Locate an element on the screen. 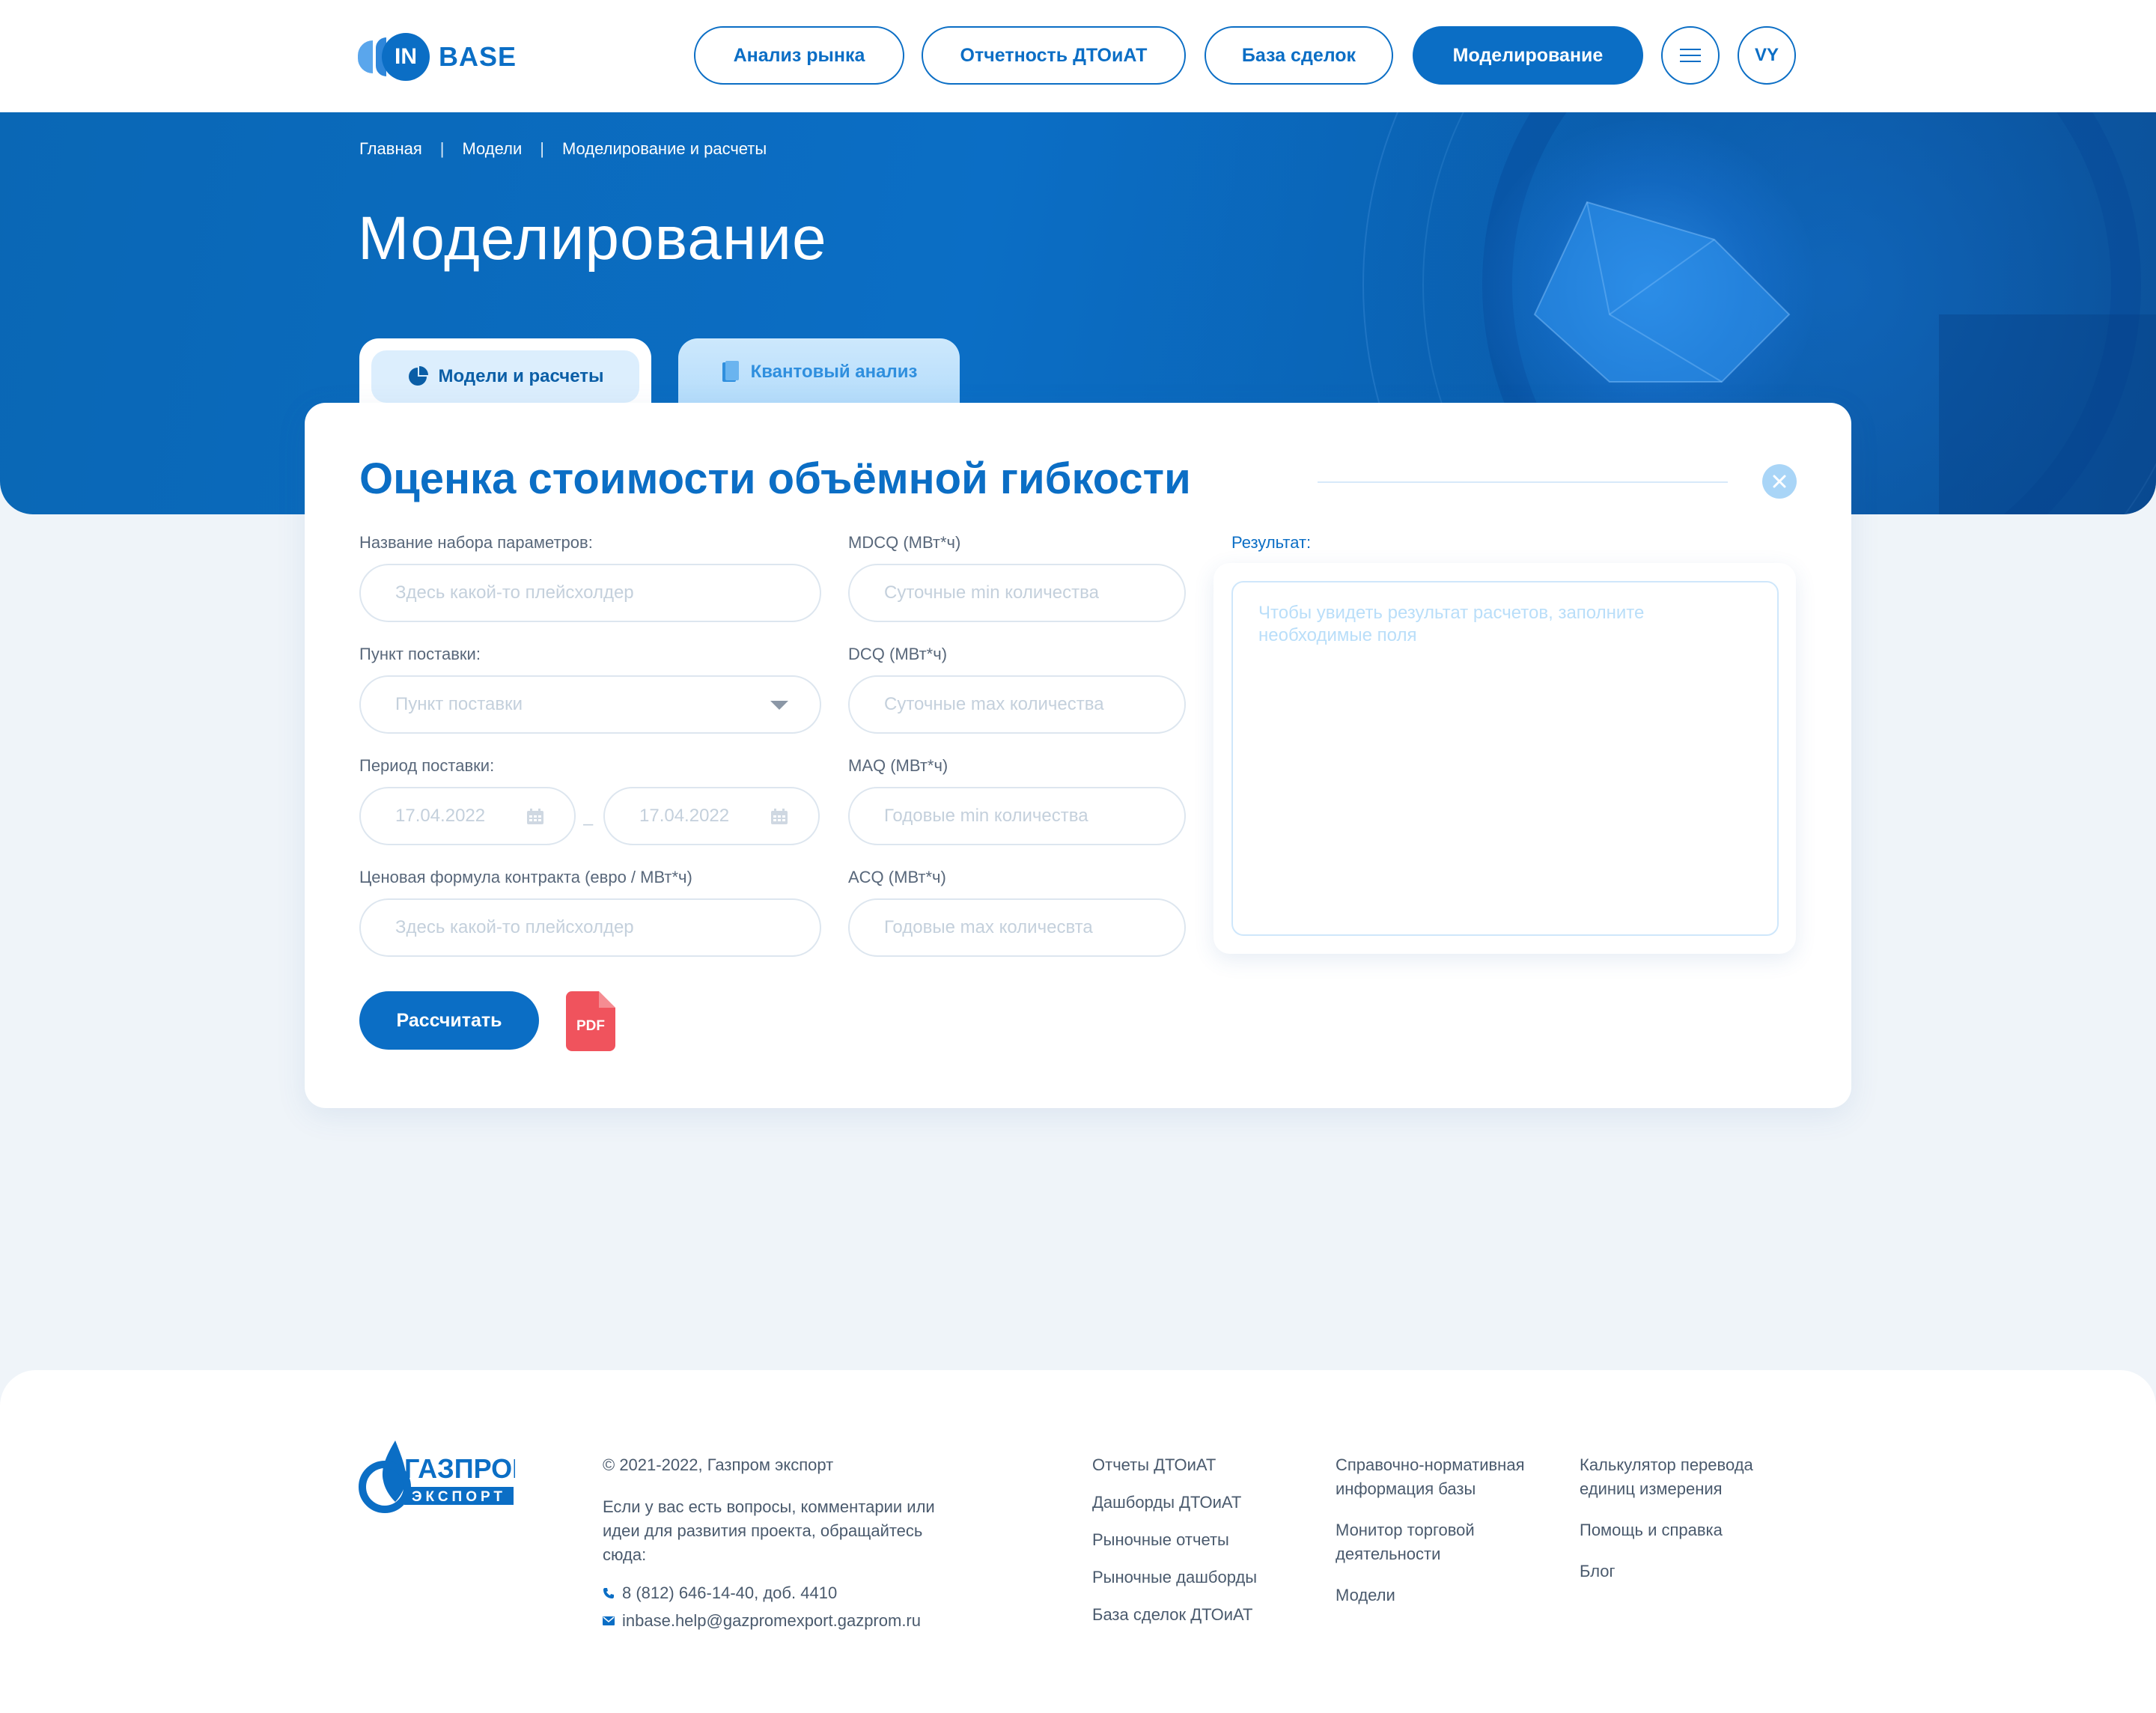  book-icon is located at coordinates (730, 371).